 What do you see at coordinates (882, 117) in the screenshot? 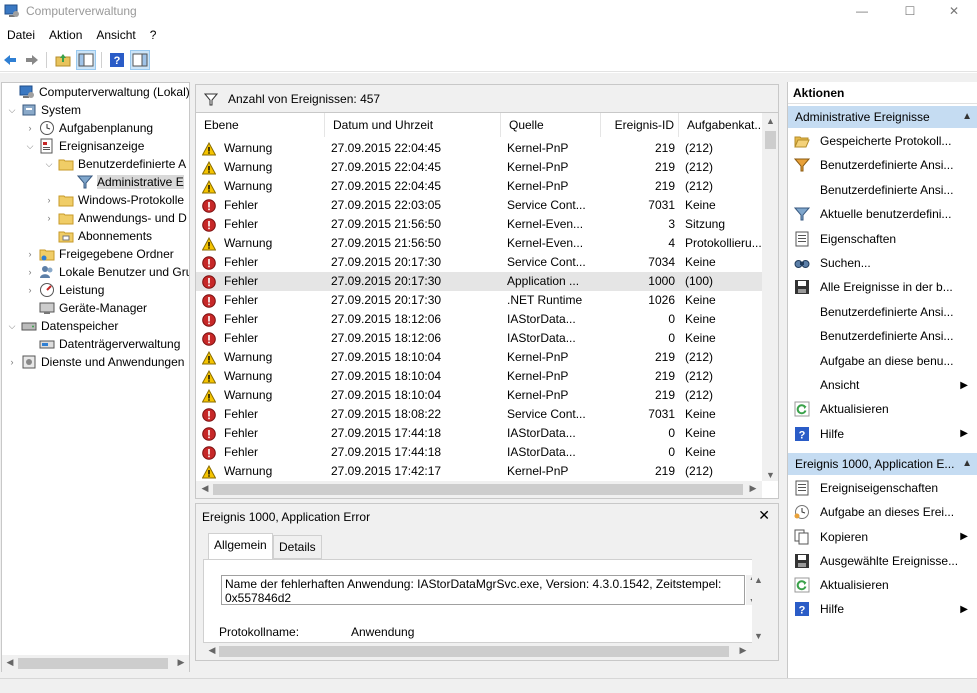
I see `actions-section-header: Administrative Ereignisse ▲` at bounding box center [882, 117].